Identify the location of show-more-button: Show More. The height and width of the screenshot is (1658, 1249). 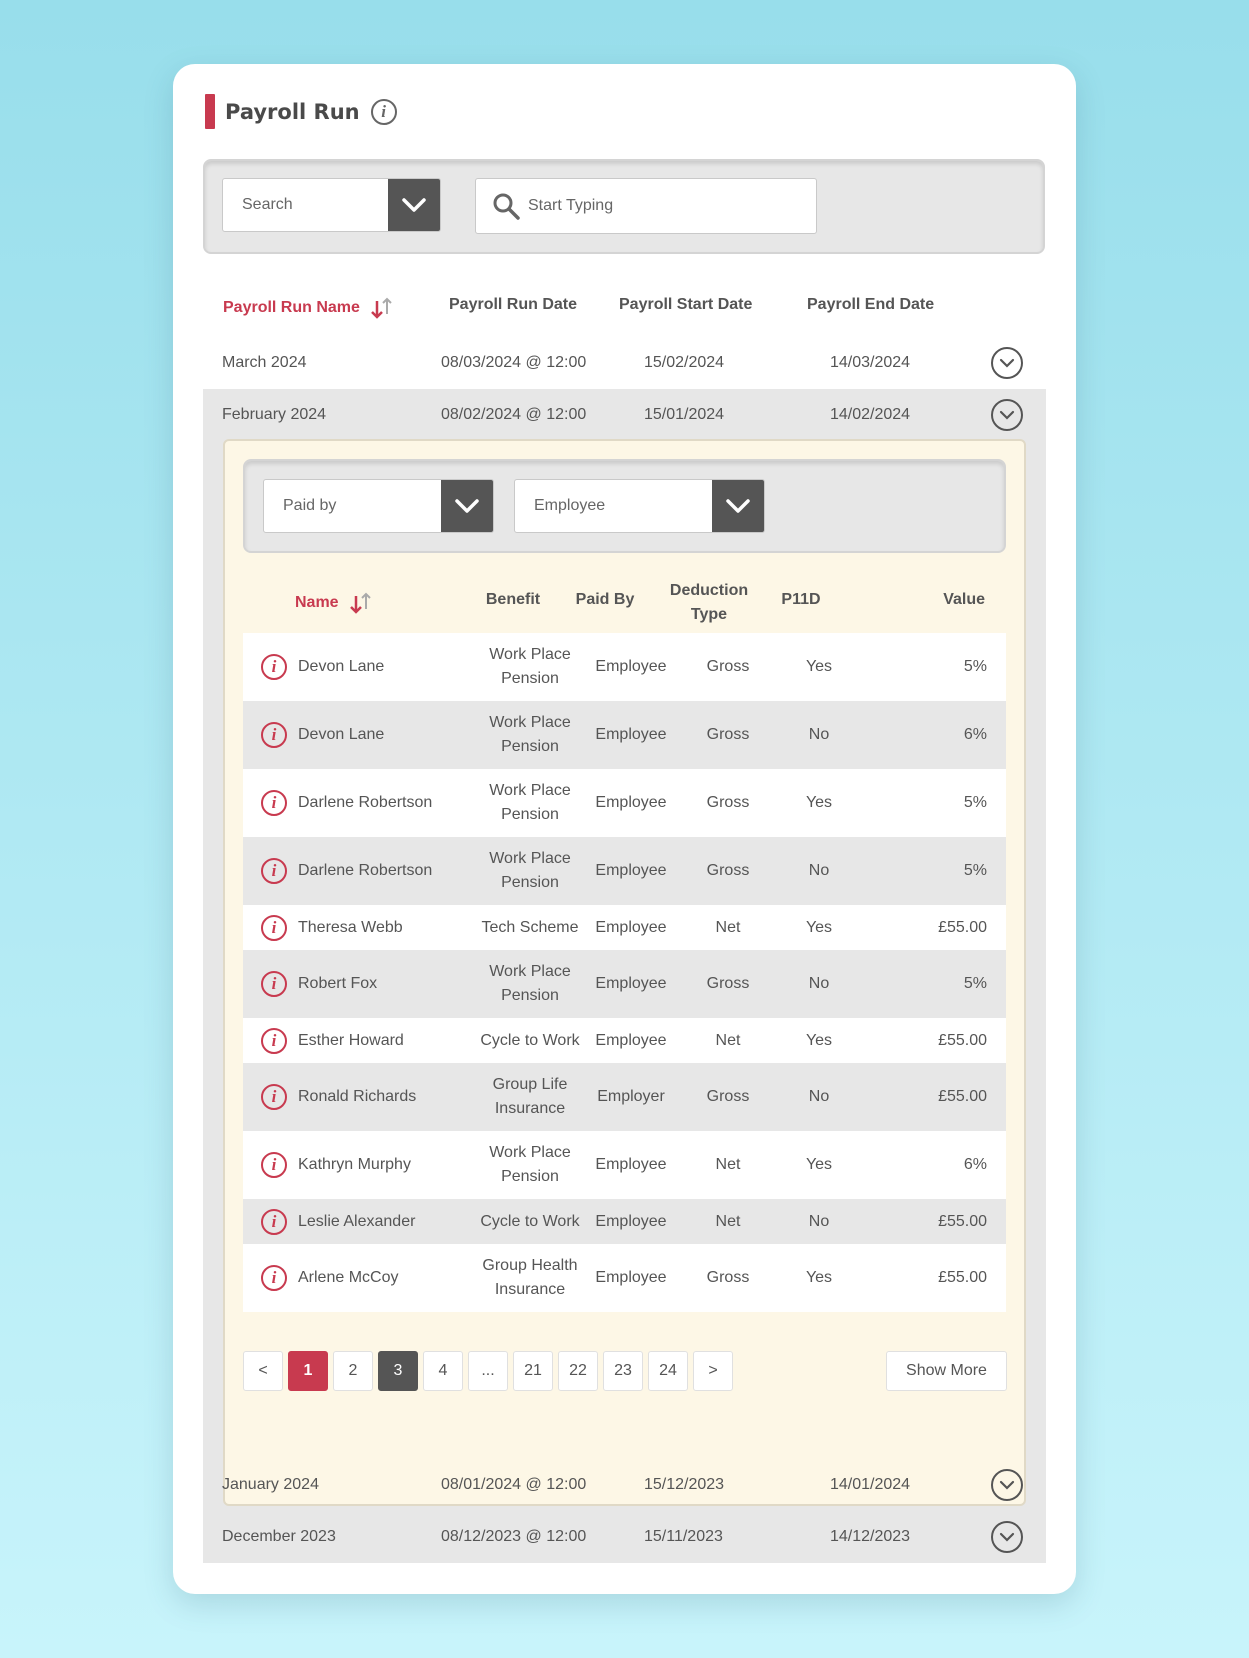
(946, 1371).